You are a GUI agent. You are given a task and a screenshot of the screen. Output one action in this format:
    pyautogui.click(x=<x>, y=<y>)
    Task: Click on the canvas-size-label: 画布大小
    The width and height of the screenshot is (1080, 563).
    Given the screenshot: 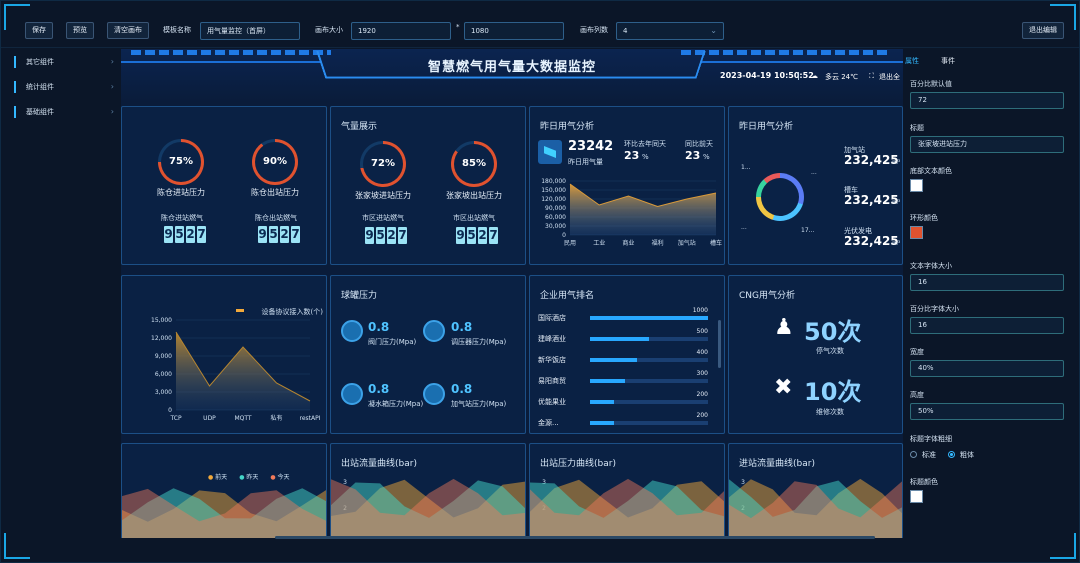 What is the action you would take?
    pyautogui.click(x=329, y=30)
    